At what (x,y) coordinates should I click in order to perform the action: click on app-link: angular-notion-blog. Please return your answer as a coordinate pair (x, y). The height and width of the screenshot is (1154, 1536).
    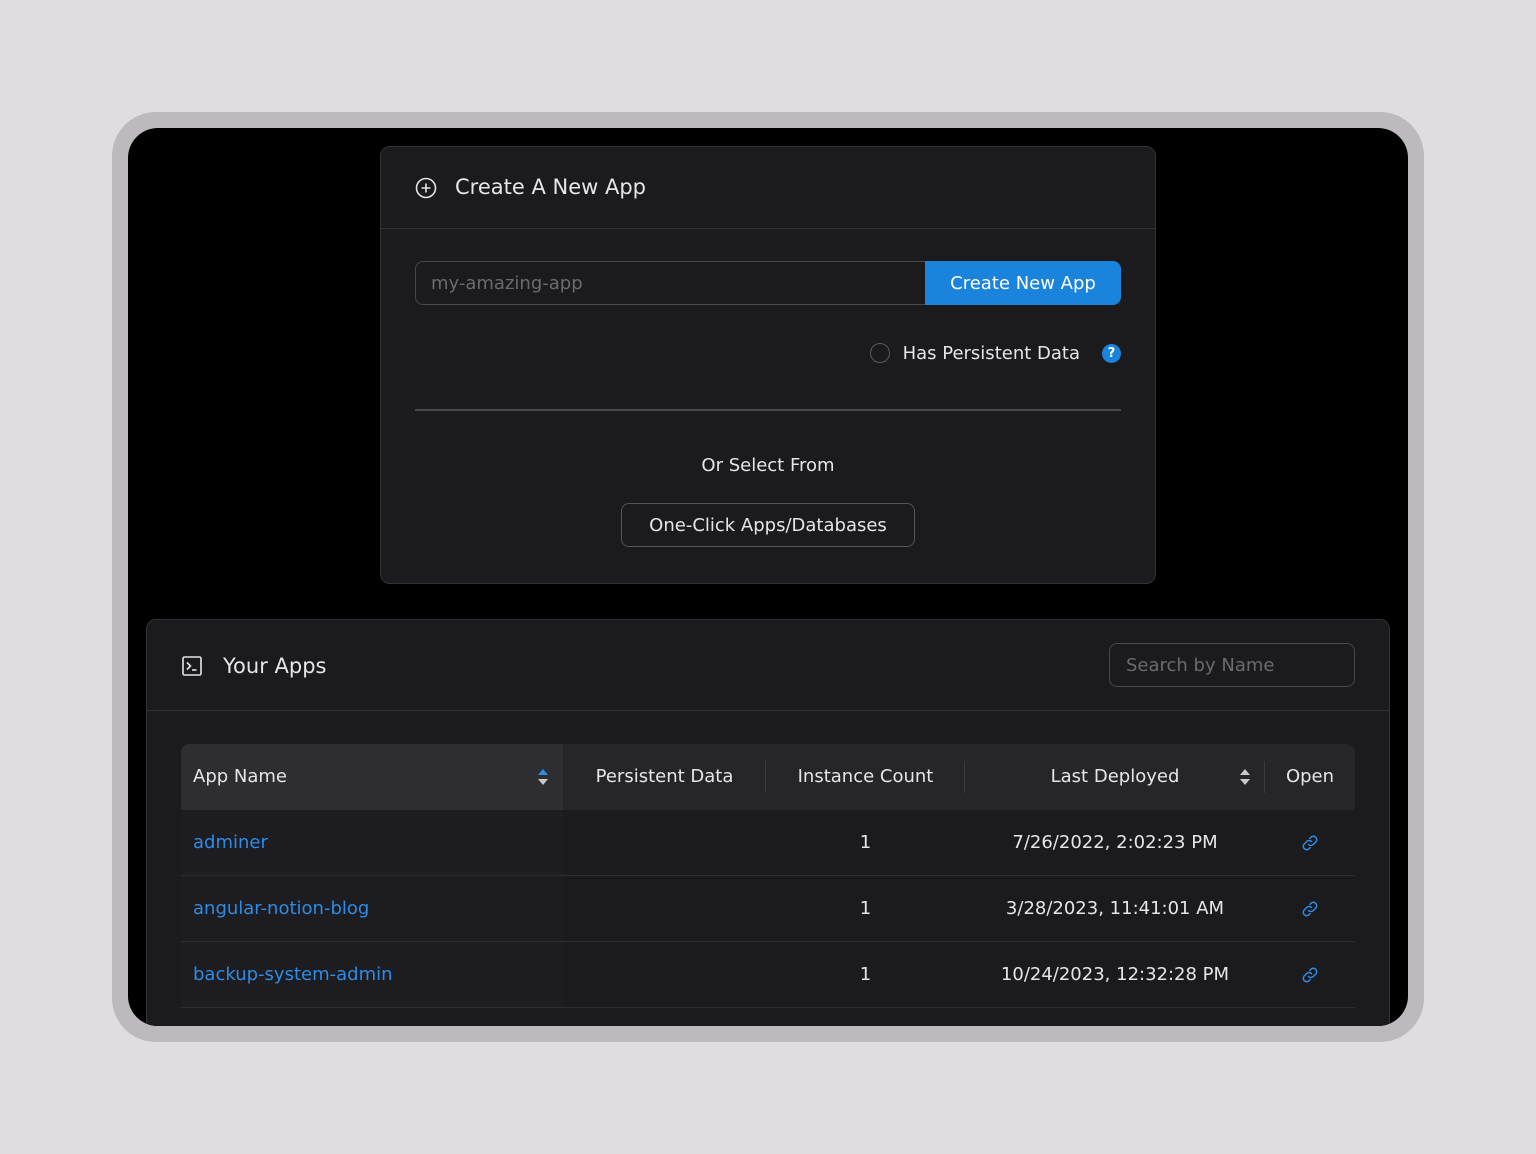
    Looking at the image, I should click on (281, 908).